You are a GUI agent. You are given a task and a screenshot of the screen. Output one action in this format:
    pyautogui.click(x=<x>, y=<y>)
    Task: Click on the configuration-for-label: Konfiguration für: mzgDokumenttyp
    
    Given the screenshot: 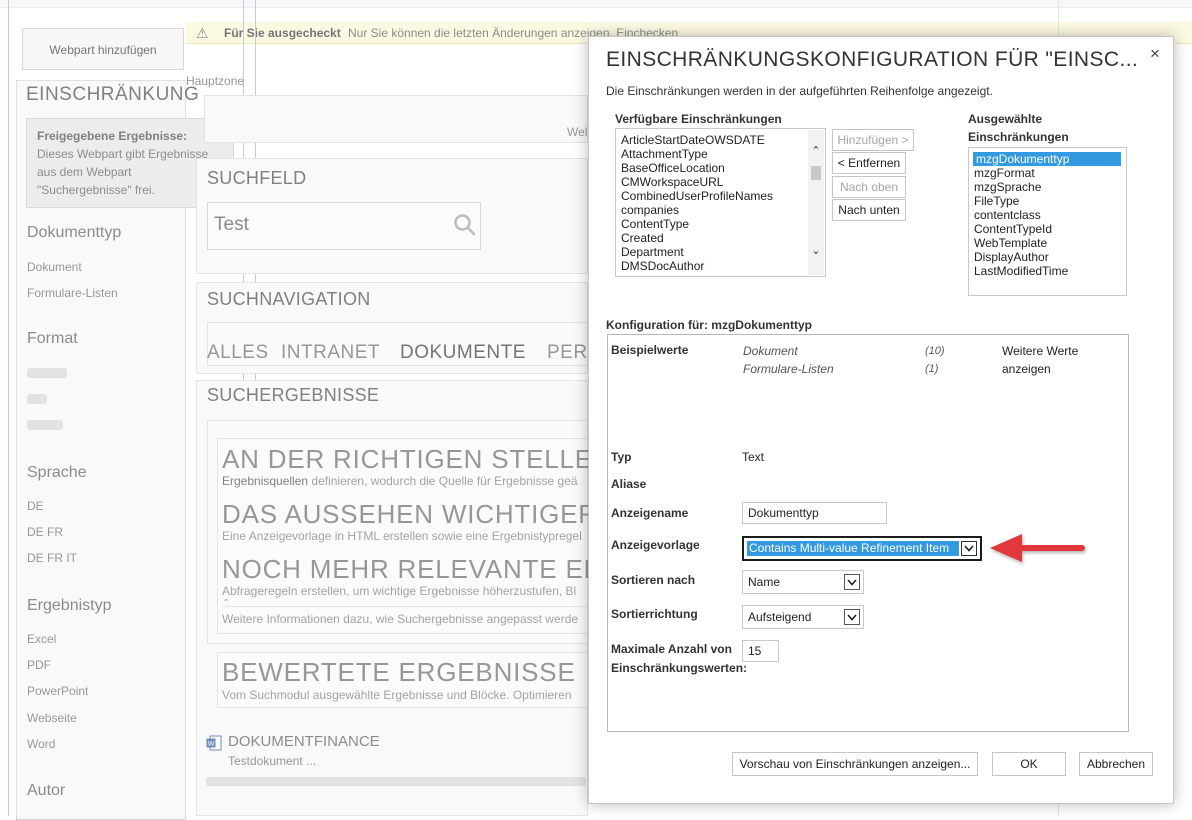 What is the action you would take?
    pyautogui.click(x=709, y=325)
    